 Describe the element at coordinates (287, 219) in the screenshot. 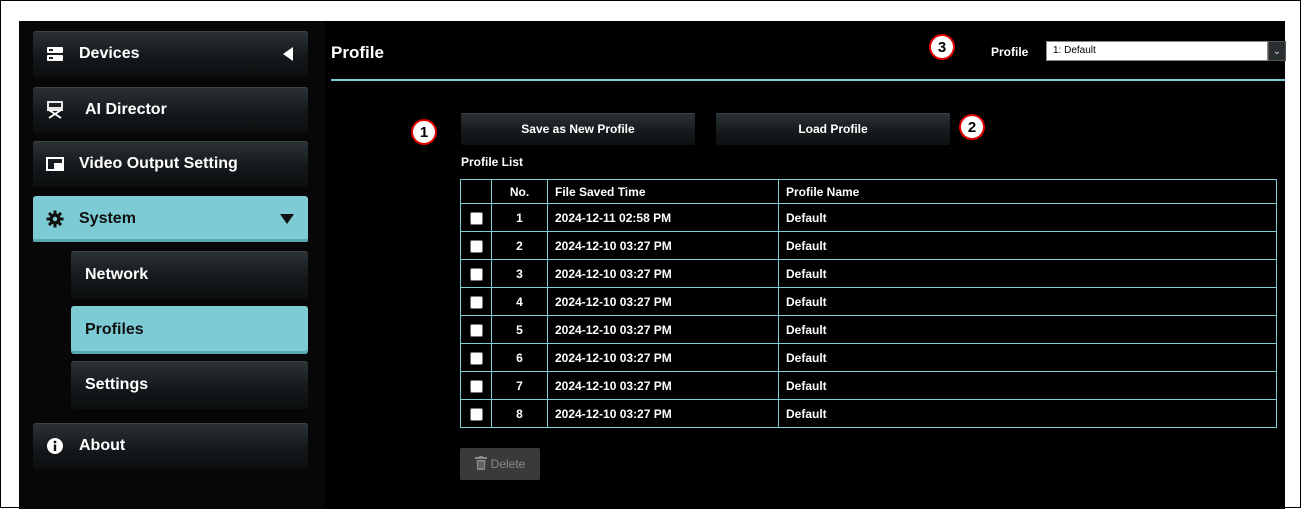

I see `caret-down-icon` at that location.